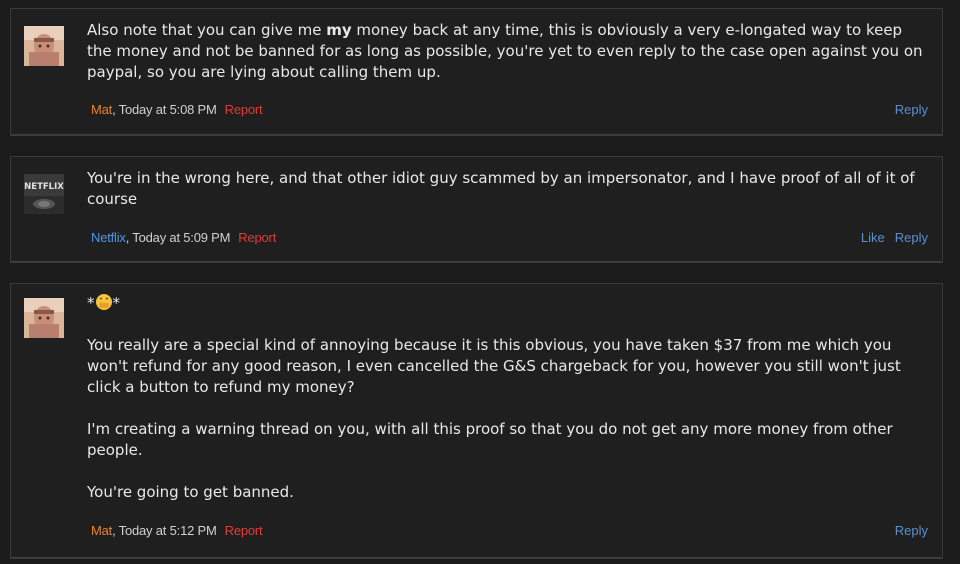  I want to click on post-meta: Mat, Today at 5:08 PM Report, so click(177, 109).